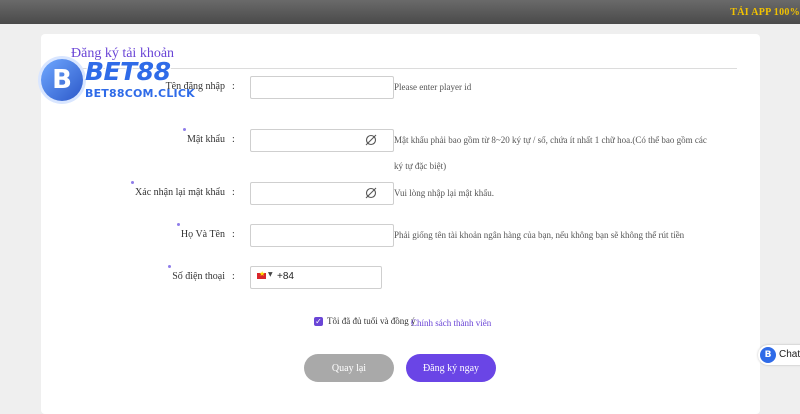  Describe the element at coordinates (322, 87) in the screenshot. I see `username-input` at that location.